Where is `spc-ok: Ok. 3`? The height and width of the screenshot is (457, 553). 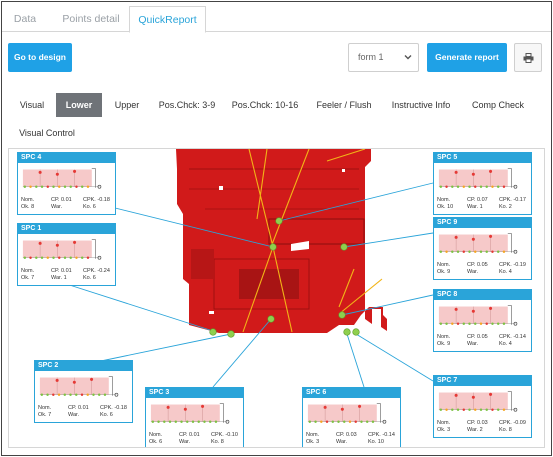 spc-ok: Ok. 3 is located at coordinates (444, 429).